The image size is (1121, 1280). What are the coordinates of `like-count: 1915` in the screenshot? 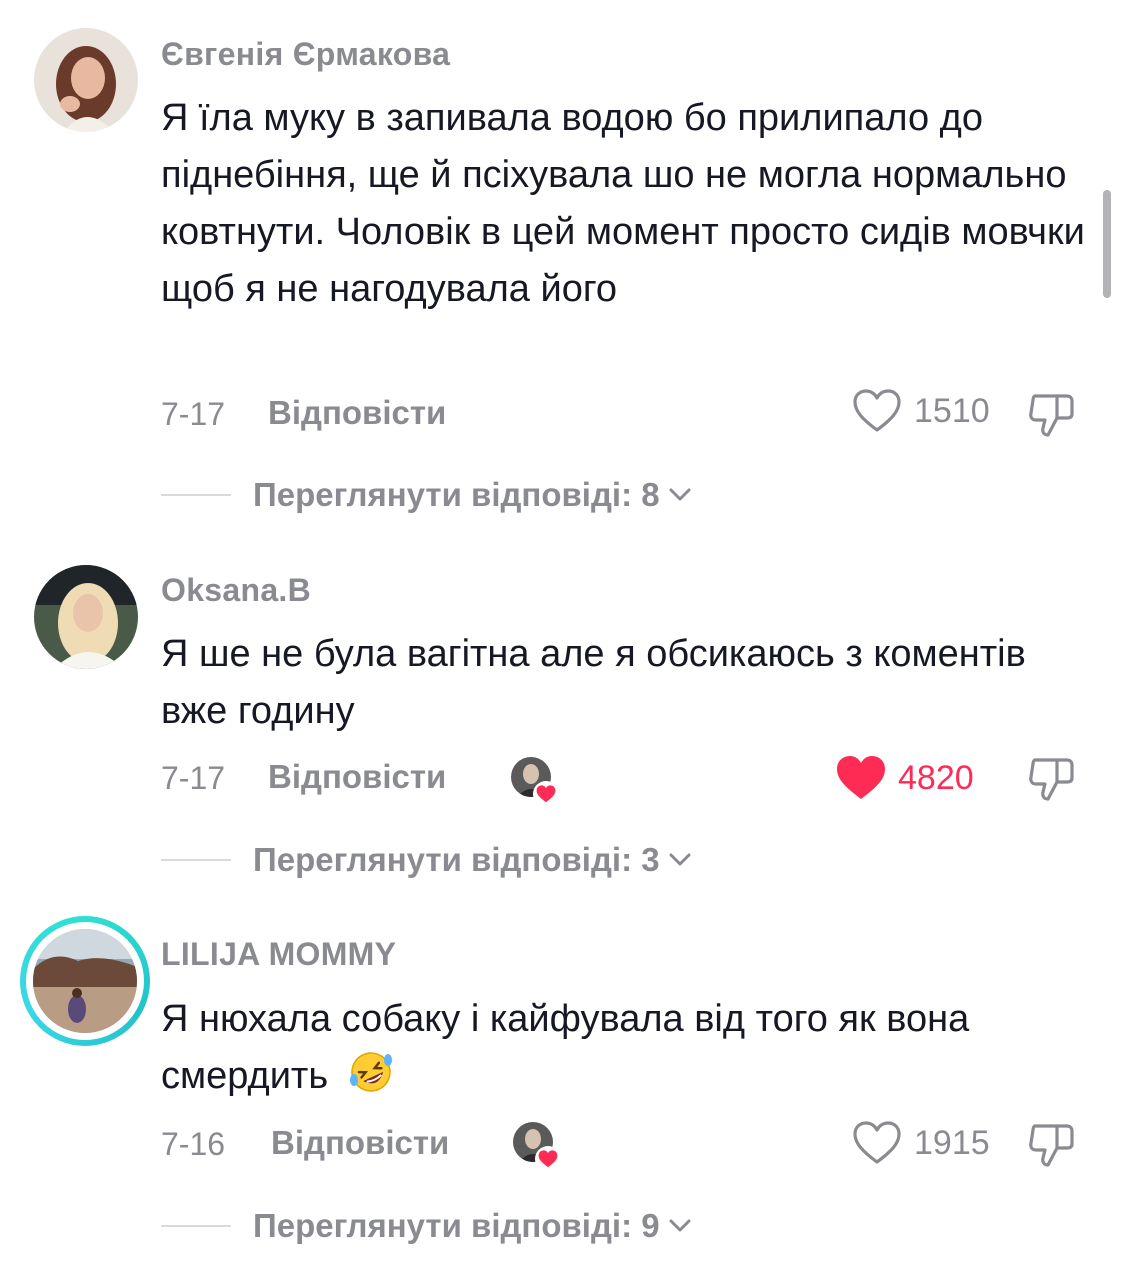 It's located at (952, 1142).